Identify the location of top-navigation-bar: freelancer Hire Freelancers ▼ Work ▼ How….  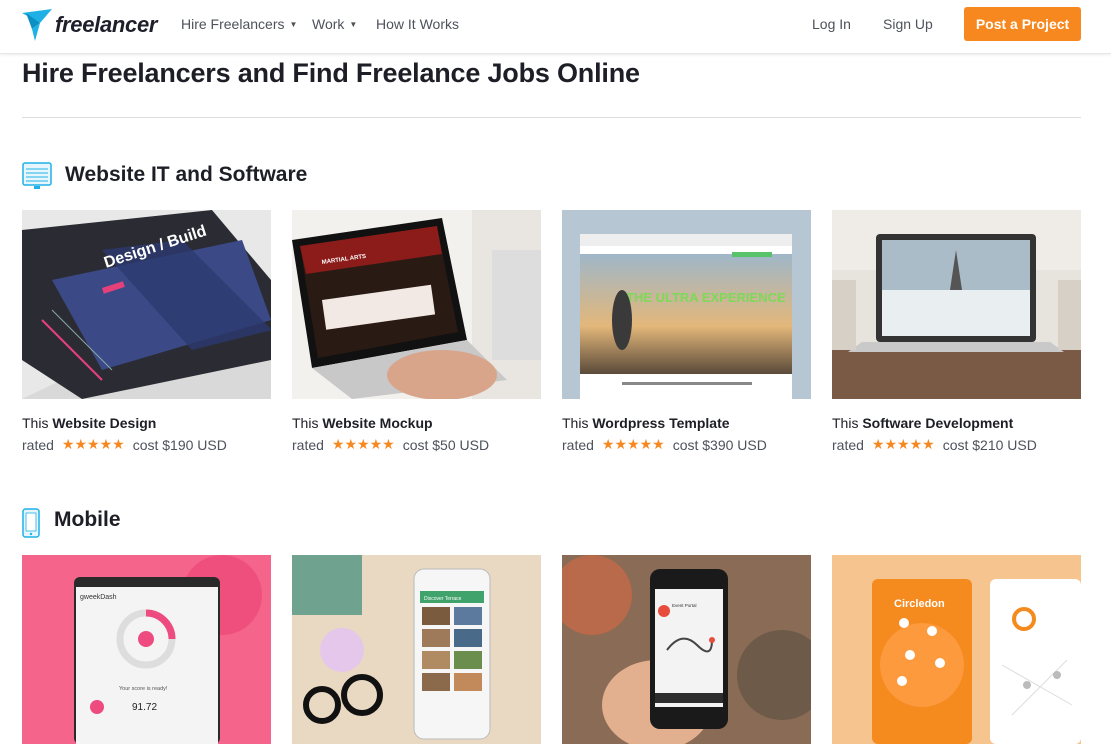
(555, 27).